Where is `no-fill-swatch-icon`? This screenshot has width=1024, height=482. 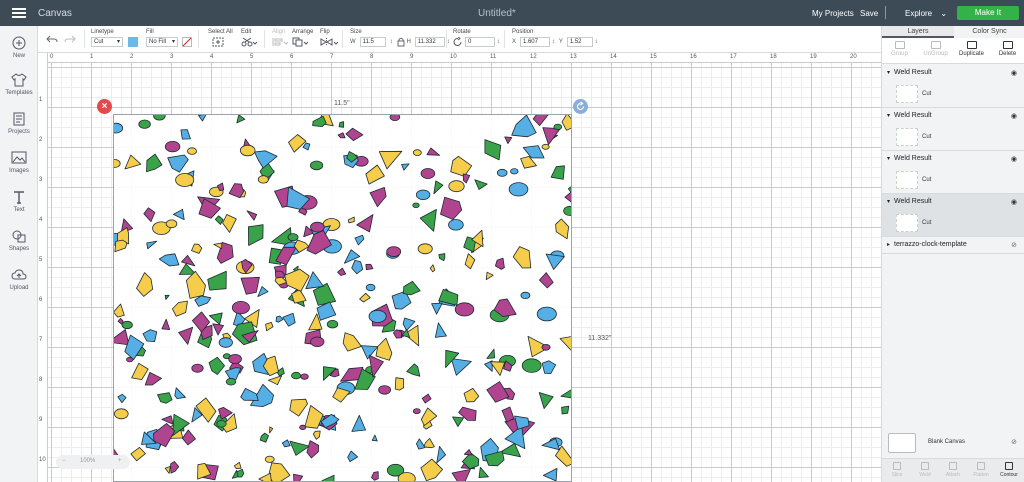
no-fill-swatch-icon is located at coordinates (186, 42).